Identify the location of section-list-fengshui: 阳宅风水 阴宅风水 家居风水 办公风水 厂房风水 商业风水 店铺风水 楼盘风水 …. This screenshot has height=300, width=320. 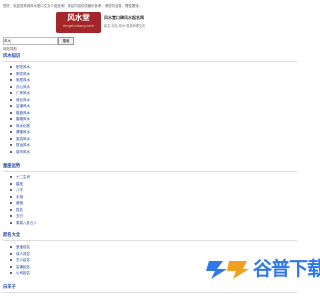
(20, 109).